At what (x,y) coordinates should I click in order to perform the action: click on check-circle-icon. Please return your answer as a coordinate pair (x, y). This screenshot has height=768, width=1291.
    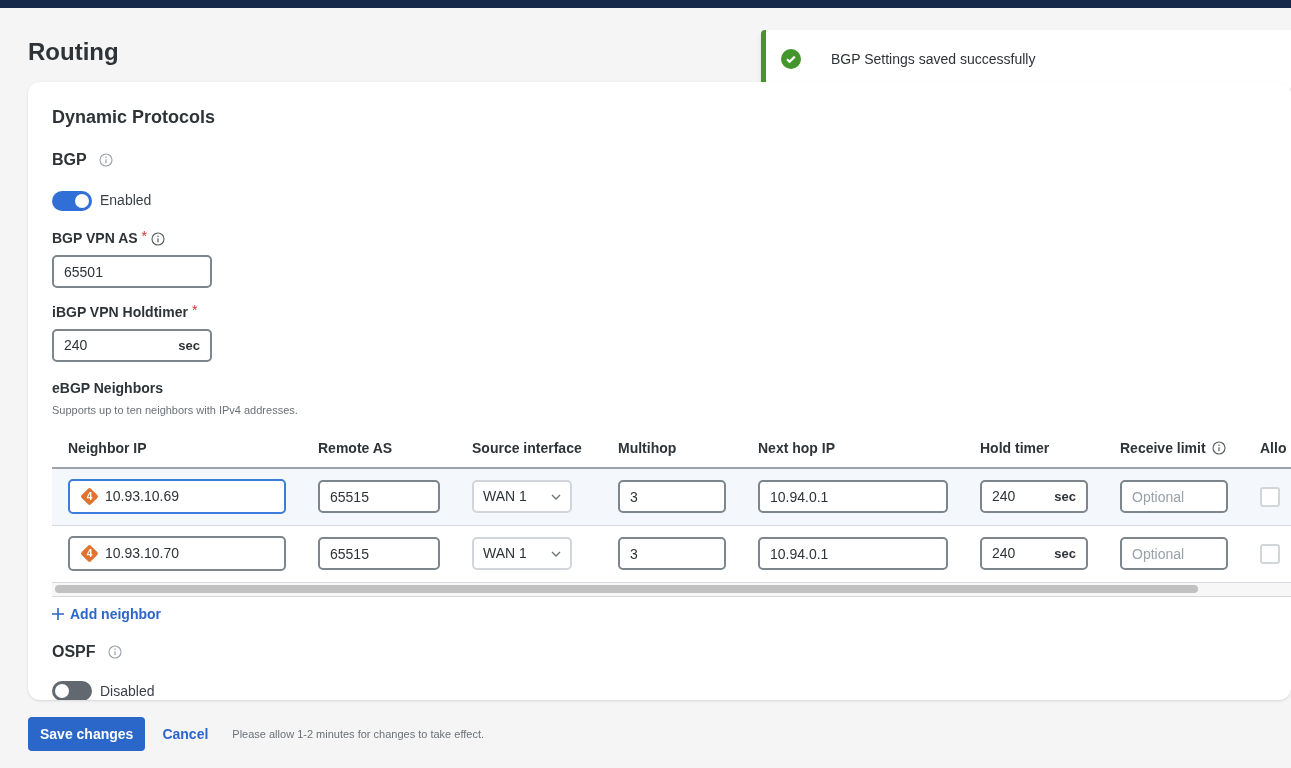
    Looking at the image, I should click on (791, 59).